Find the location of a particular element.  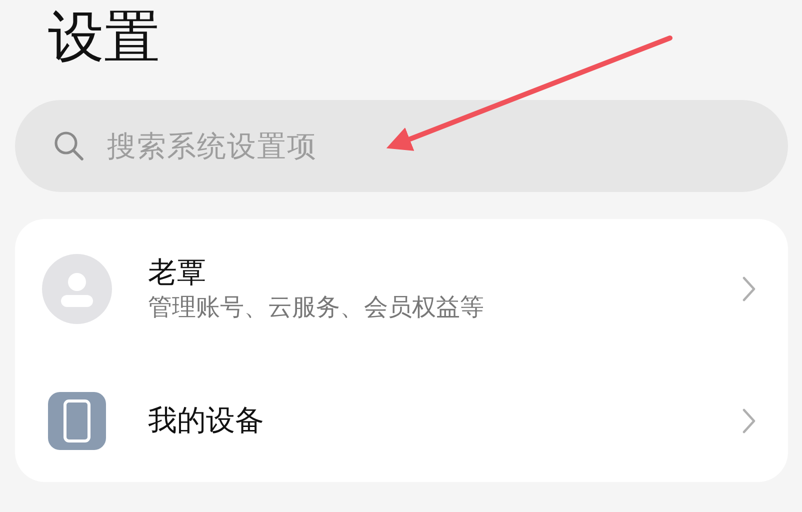

page-title: 设置 is located at coordinates (104, 38).